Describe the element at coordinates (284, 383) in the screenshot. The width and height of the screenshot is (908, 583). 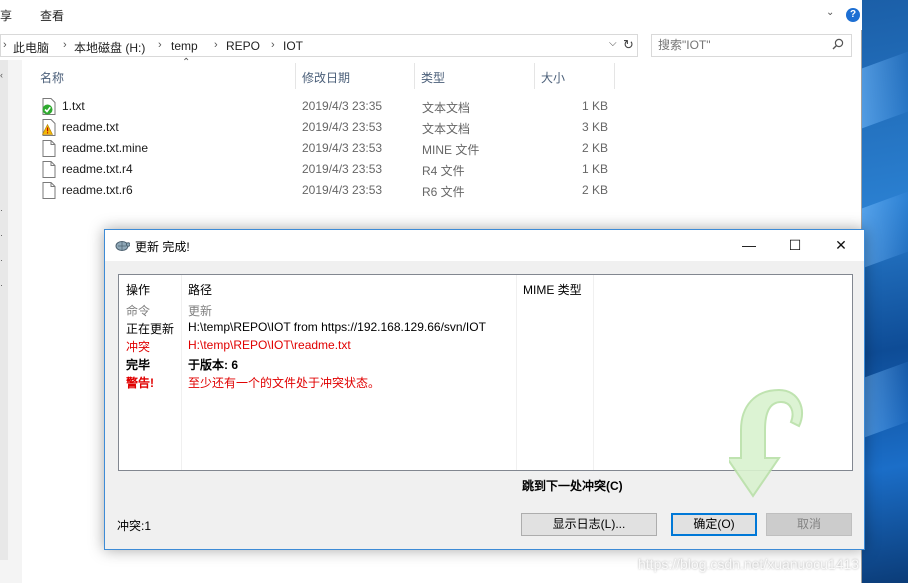
I see `path-cell: 至少还有一个的文件处于冲突状态。` at that location.